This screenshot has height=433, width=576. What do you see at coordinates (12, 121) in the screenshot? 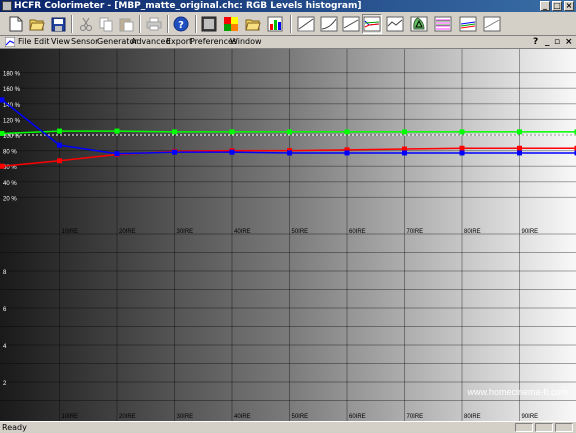
I see `y-tick-label: 120 %` at bounding box center [12, 121].